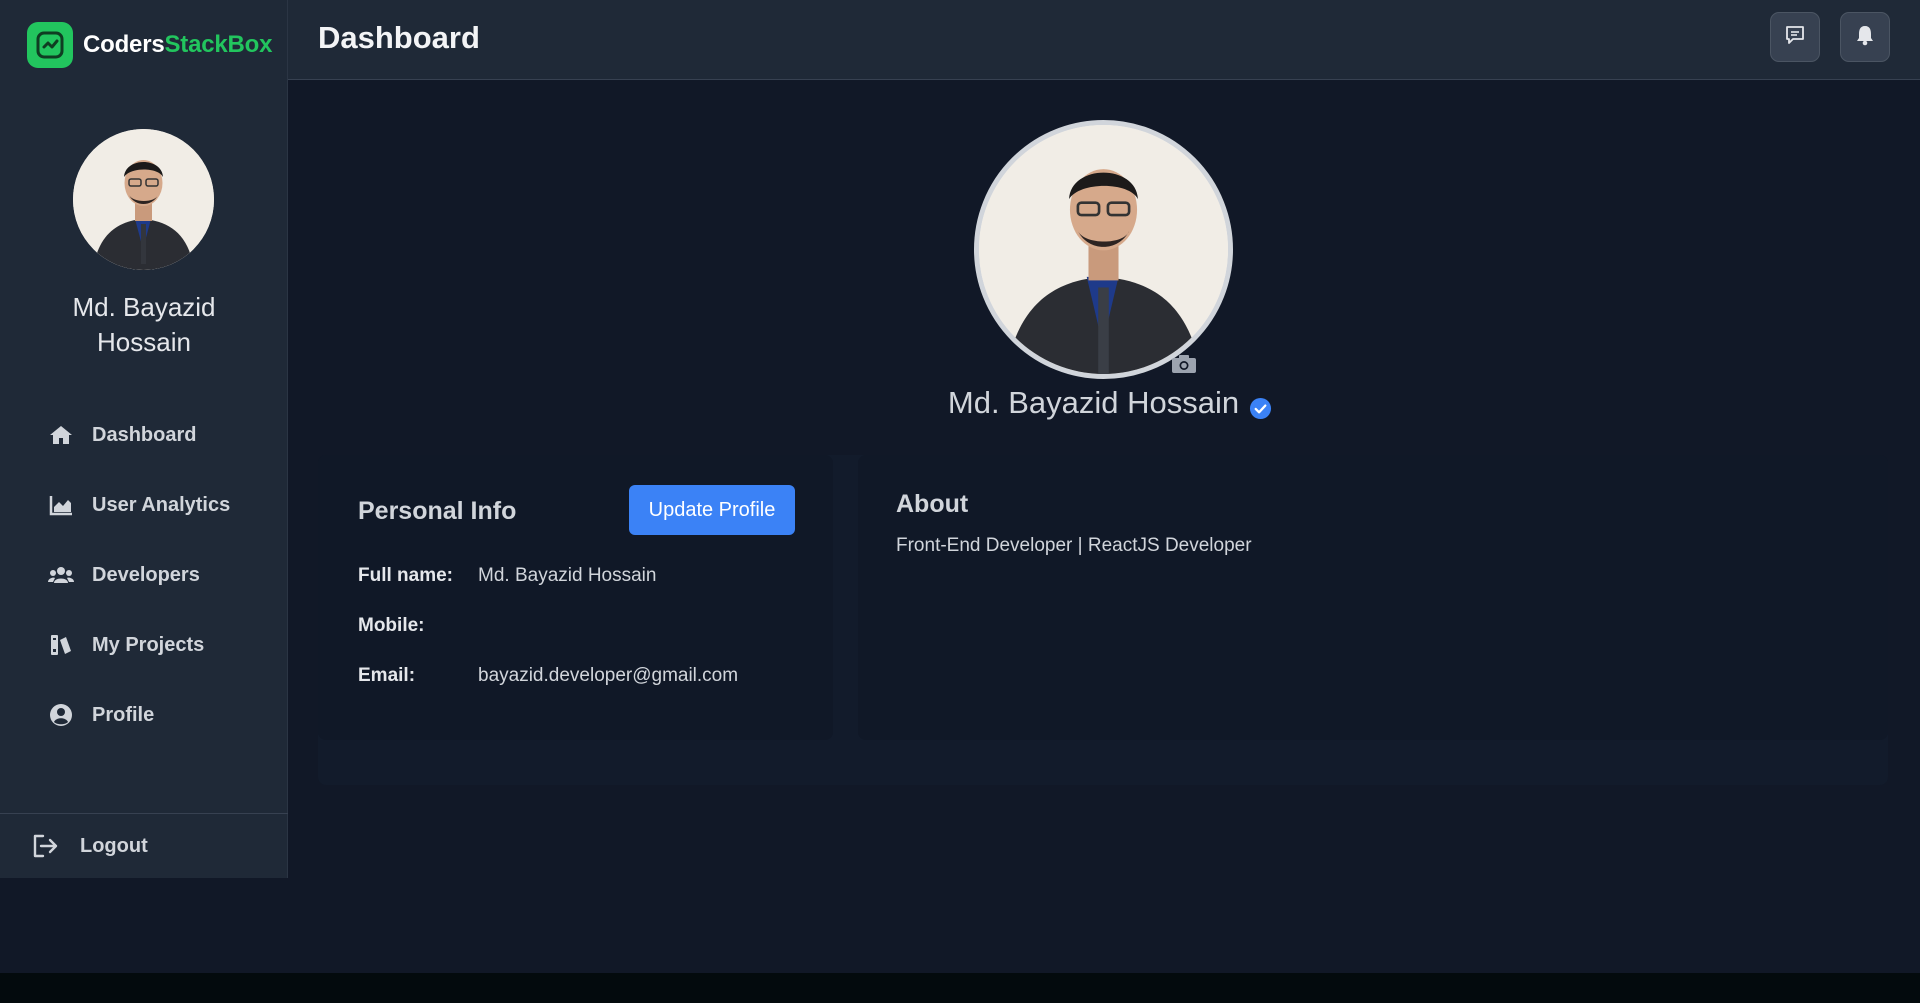 The width and height of the screenshot is (1920, 1003). Describe the element at coordinates (960, 988) in the screenshot. I see `bottom-bar` at that location.